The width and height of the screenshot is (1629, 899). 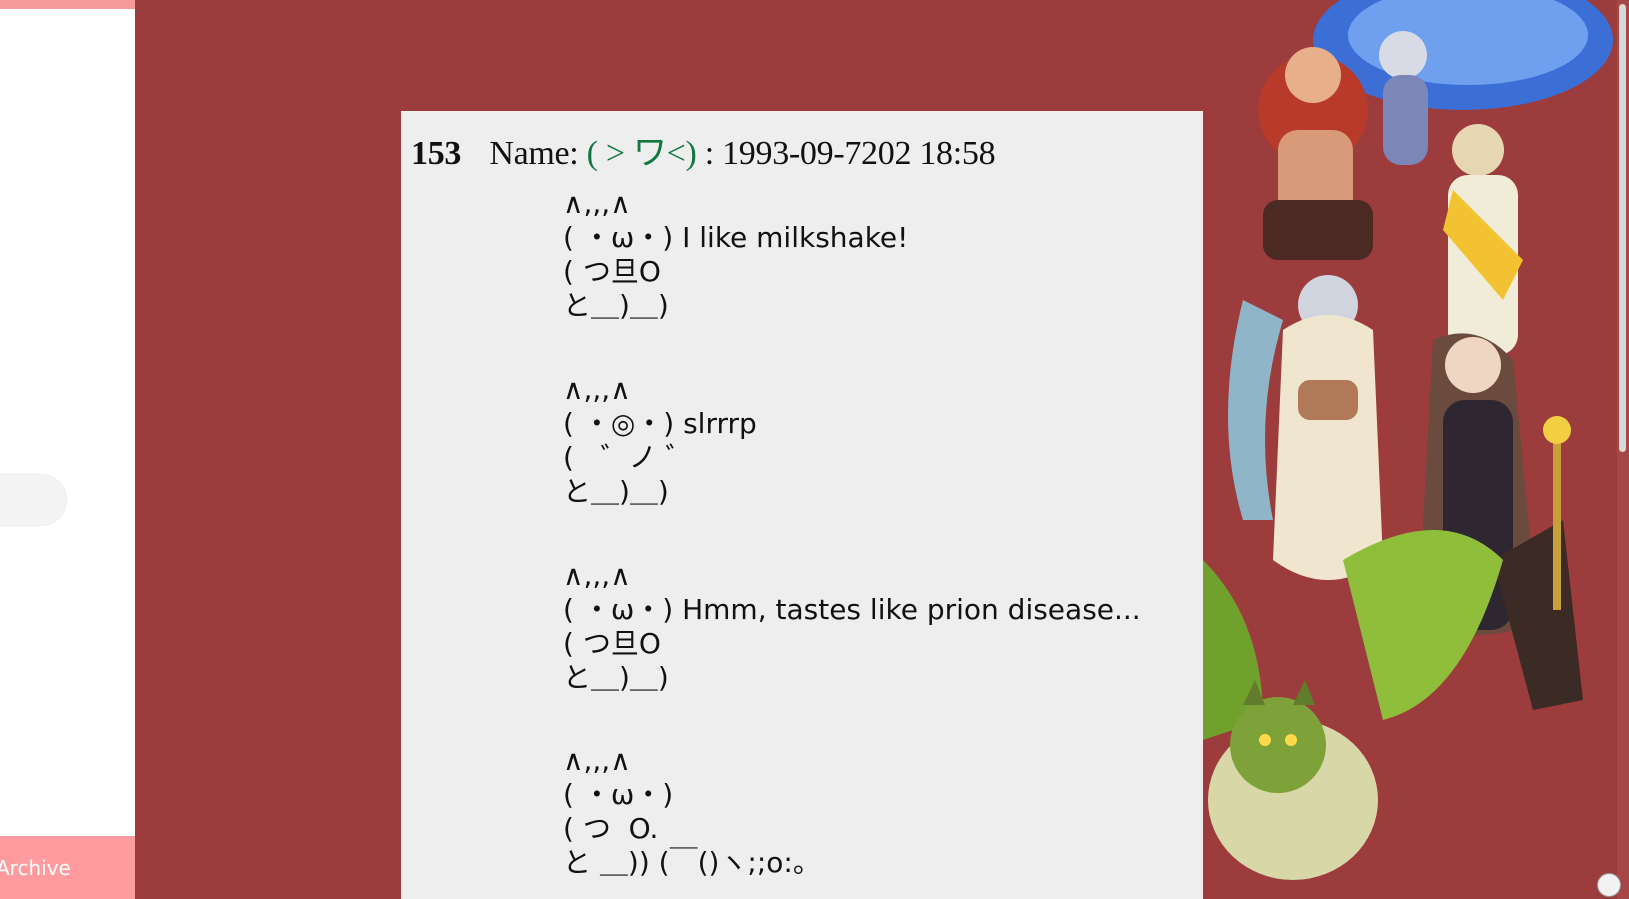 I want to click on vertical-scrollbar, so click(x=1623, y=449).